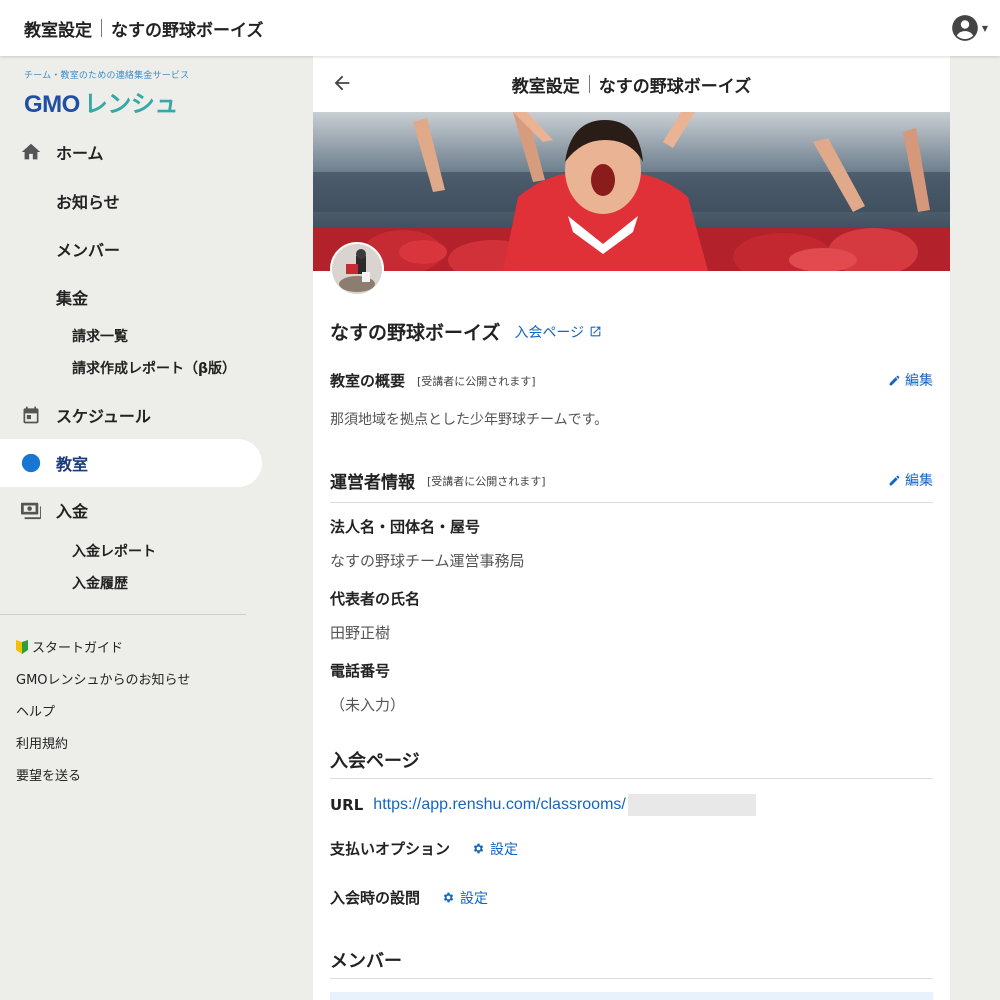  I want to click on representative-label: 代表者の氏名, so click(375, 599).